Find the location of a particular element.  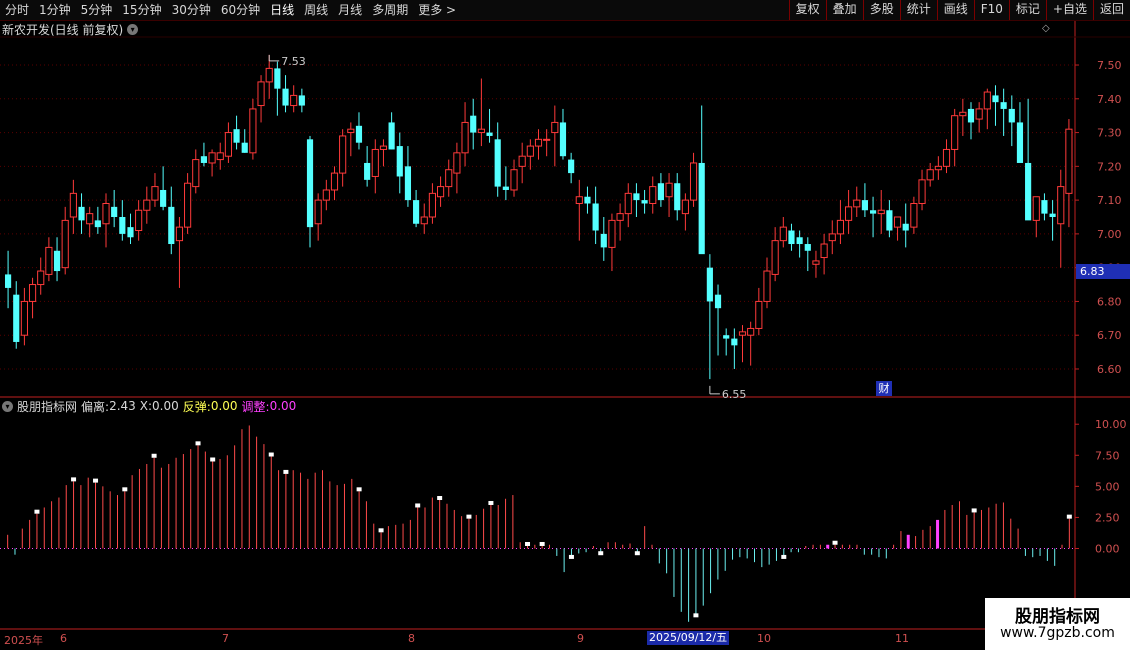

financial-report-badge: 财 is located at coordinates (884, 388).